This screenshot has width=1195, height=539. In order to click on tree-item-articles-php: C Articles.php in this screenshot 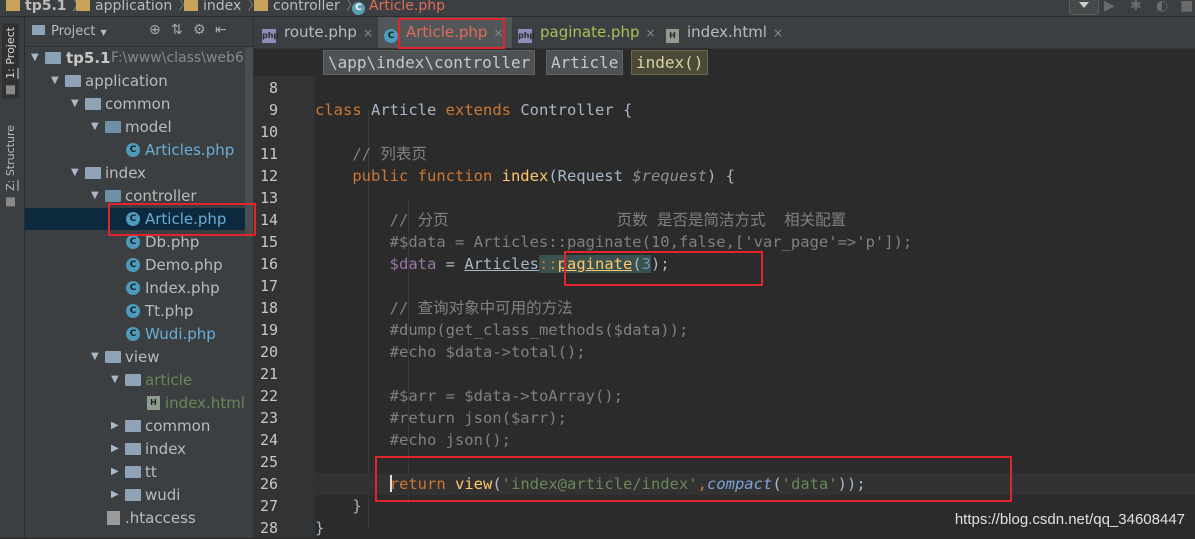, I will do `click(139, 150)`.